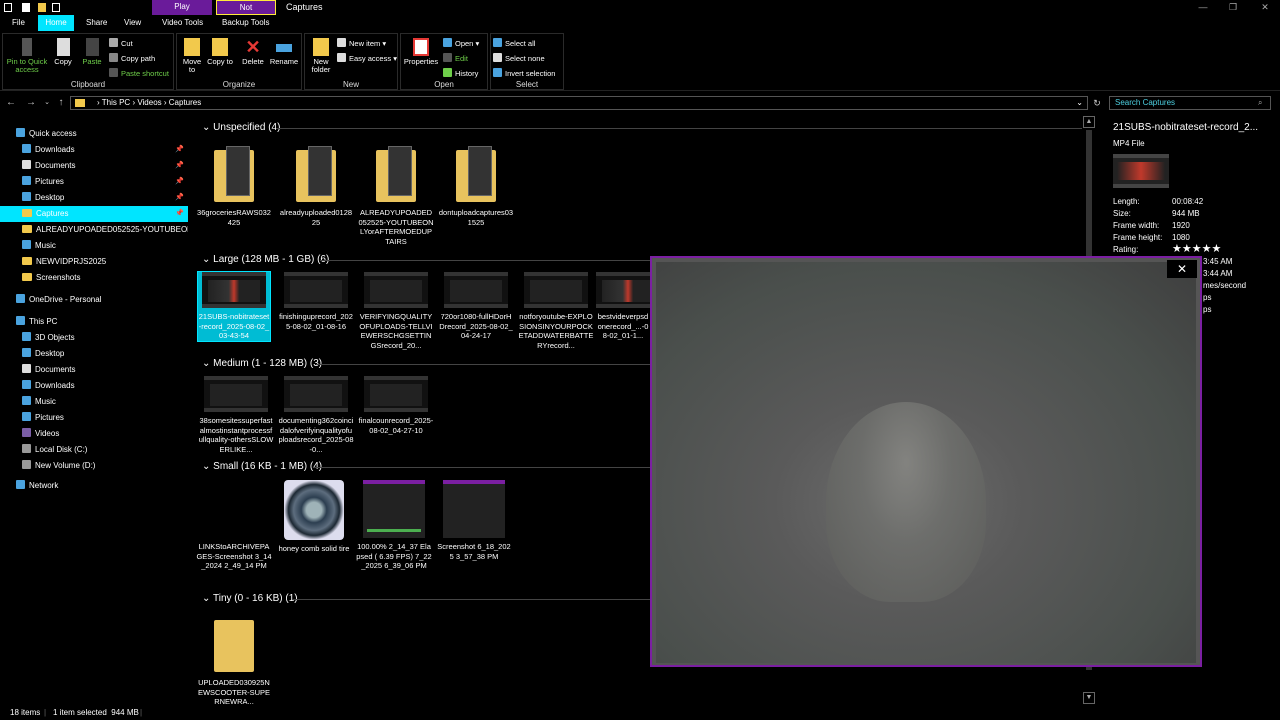  What do you see at coordinates (185, 102) in the screenshot?
I see `breadcrumb-captures: Captures` at bounding box center [185, 102].